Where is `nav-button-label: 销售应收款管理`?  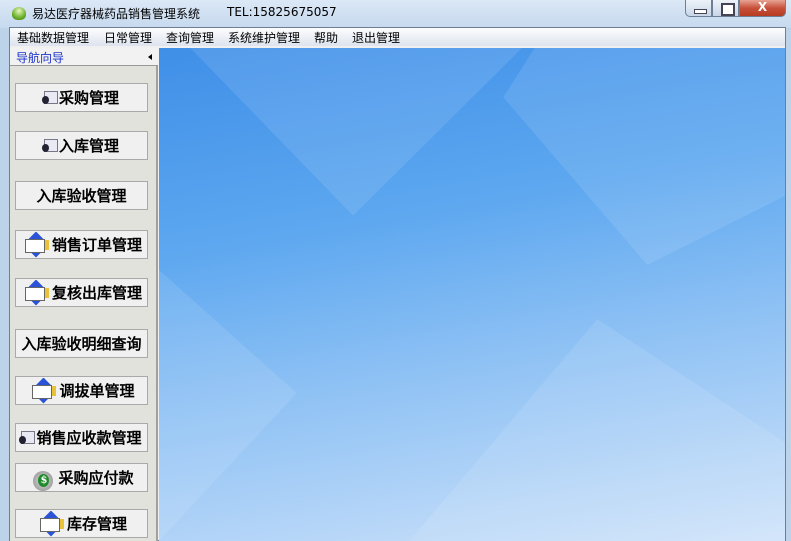 nav-button-label: 销售应收款管理 is located at coordinates (89, 438).